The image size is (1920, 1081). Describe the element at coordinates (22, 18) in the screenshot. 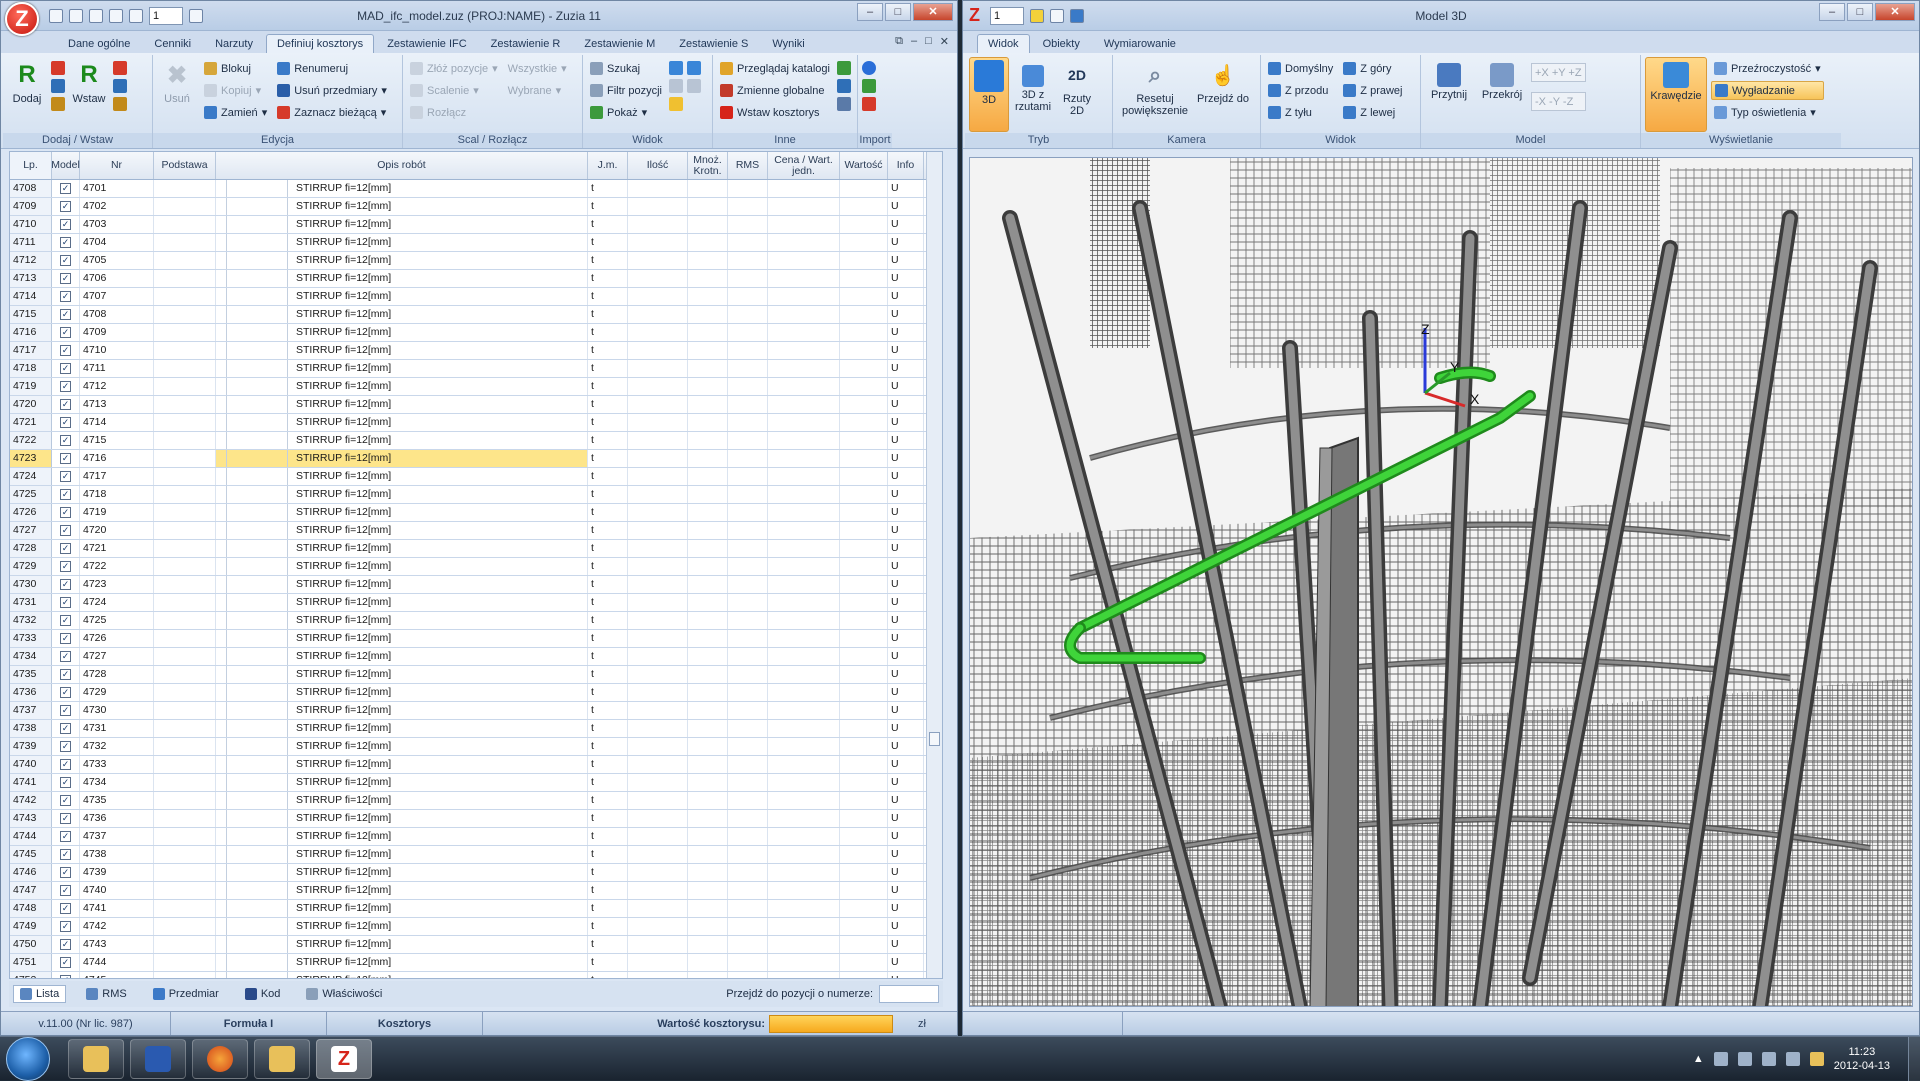

I see `app-logo: Z` at that location.